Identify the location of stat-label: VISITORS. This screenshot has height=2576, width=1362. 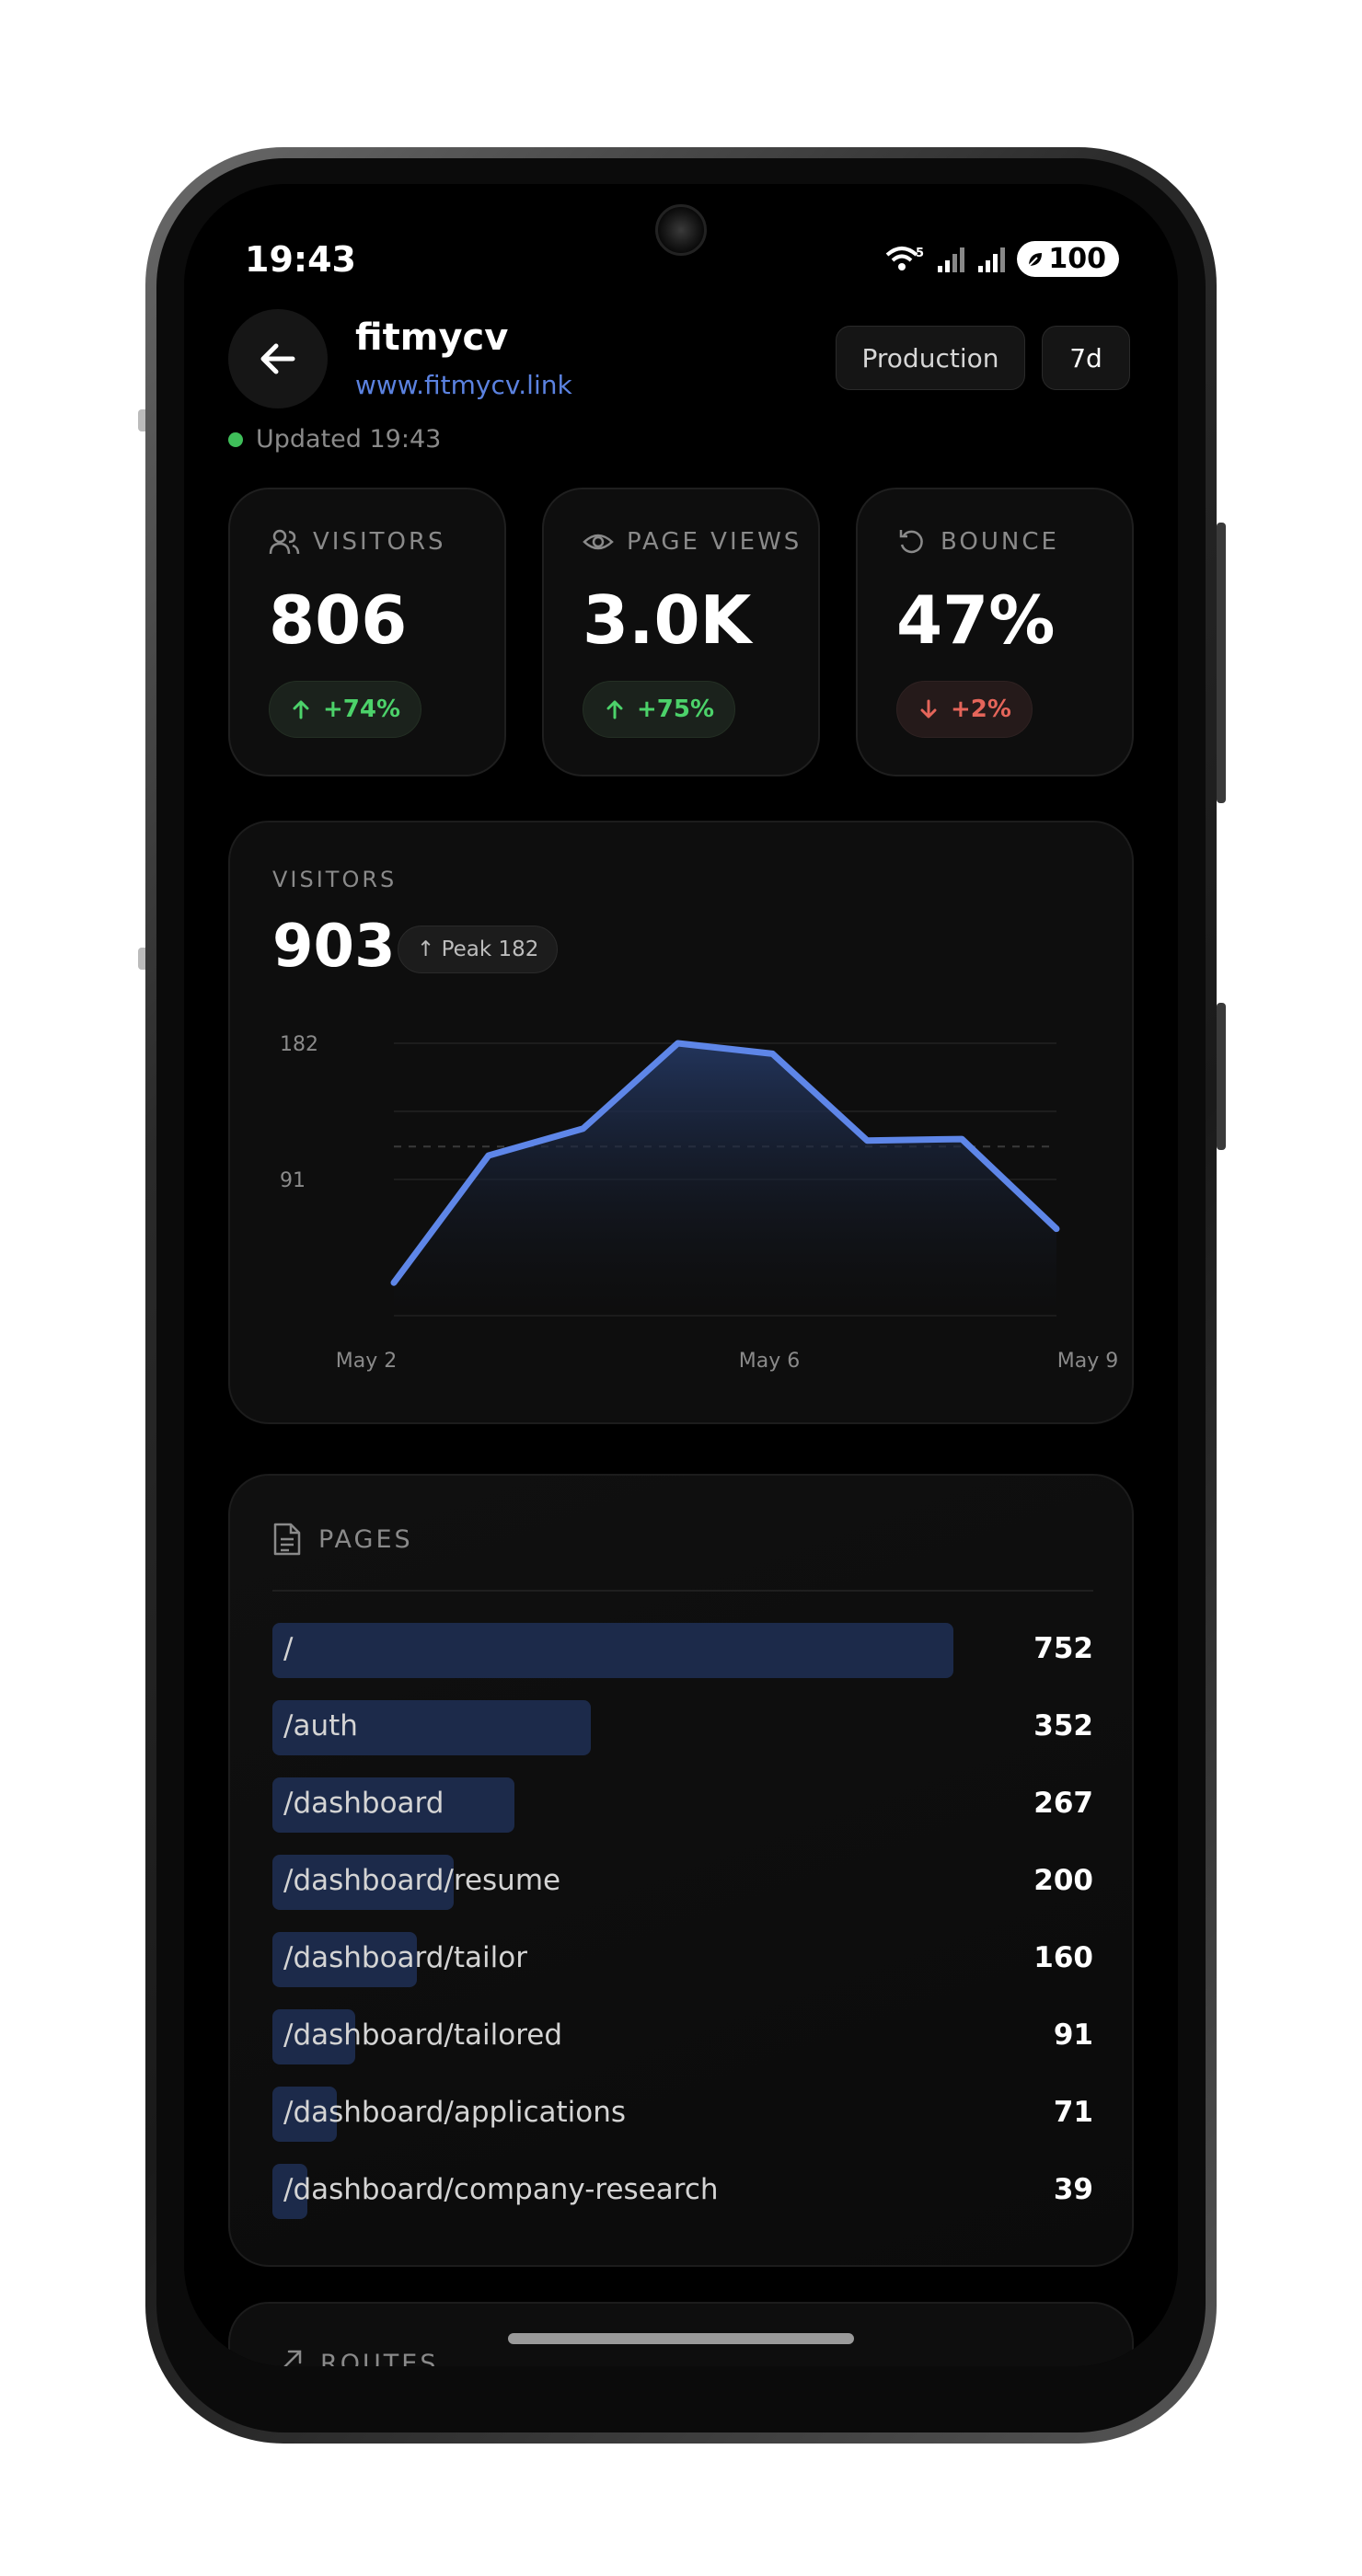
(379, 542).